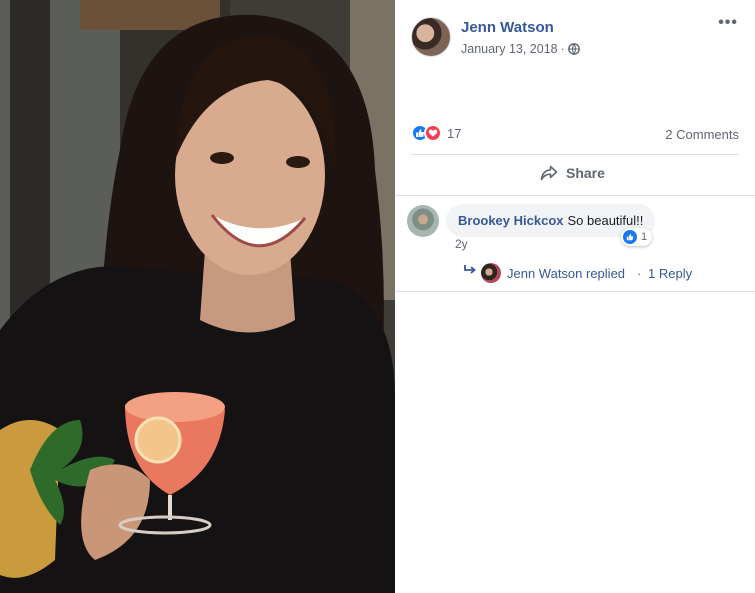 The width and height of the screenshot is (755, 593). Describe the element at coordinates (644, 237) in the screenshot. I see `comment-reaction-count: 1` at that location.